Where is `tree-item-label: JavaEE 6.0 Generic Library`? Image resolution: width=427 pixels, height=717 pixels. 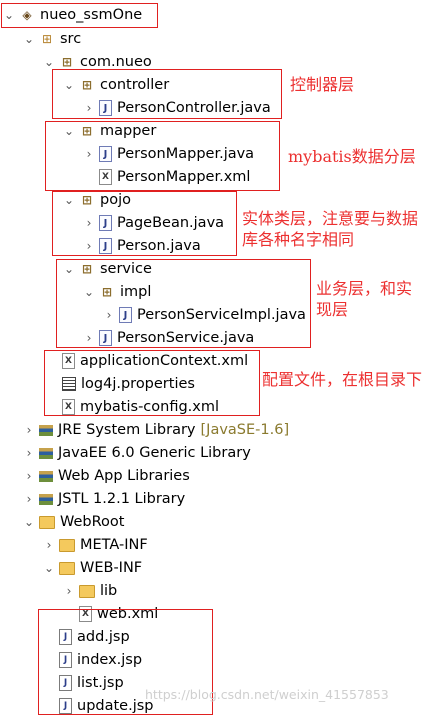 tree-item-label: JavaEE 6.0 Generic Library is located at coordinates (154, 453).